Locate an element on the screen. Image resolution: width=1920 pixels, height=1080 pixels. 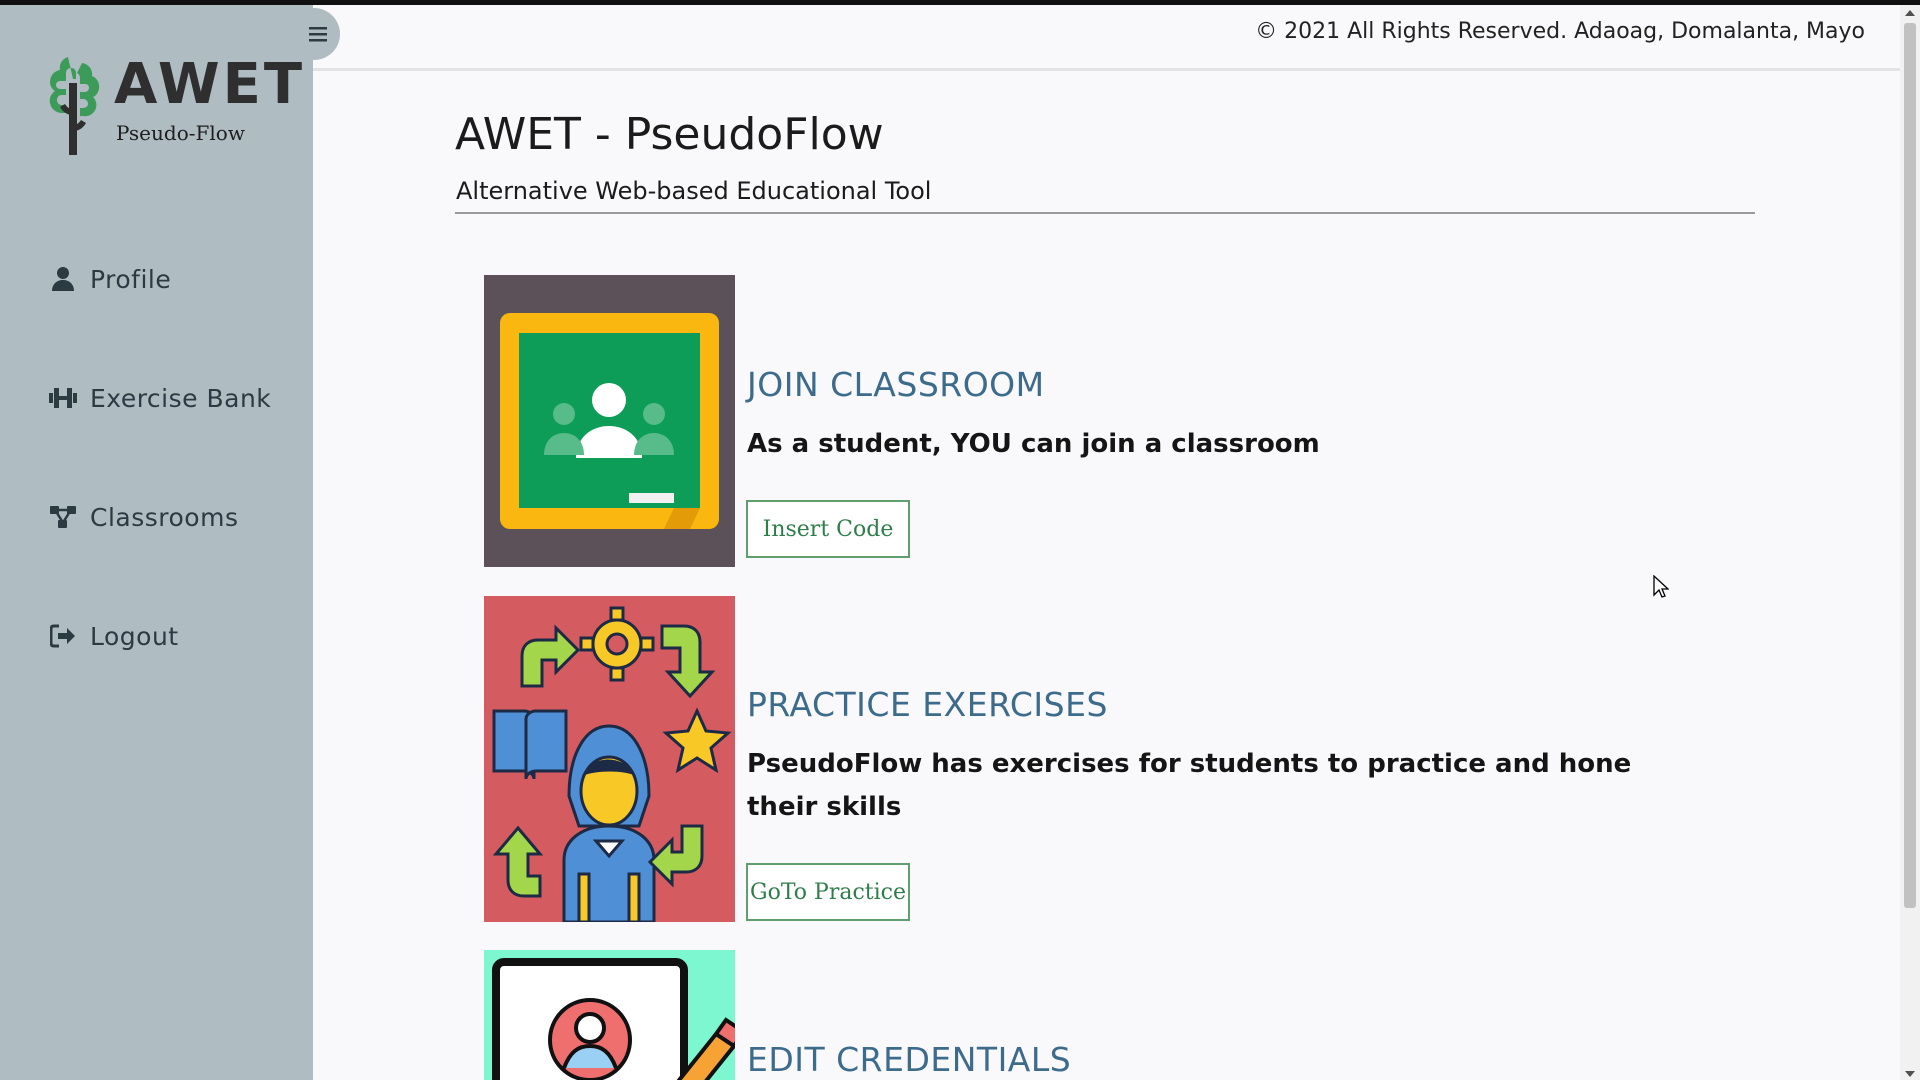
card-heading-join-classroom: JOIN CLASSROOM is located at coordinates (896, 384).